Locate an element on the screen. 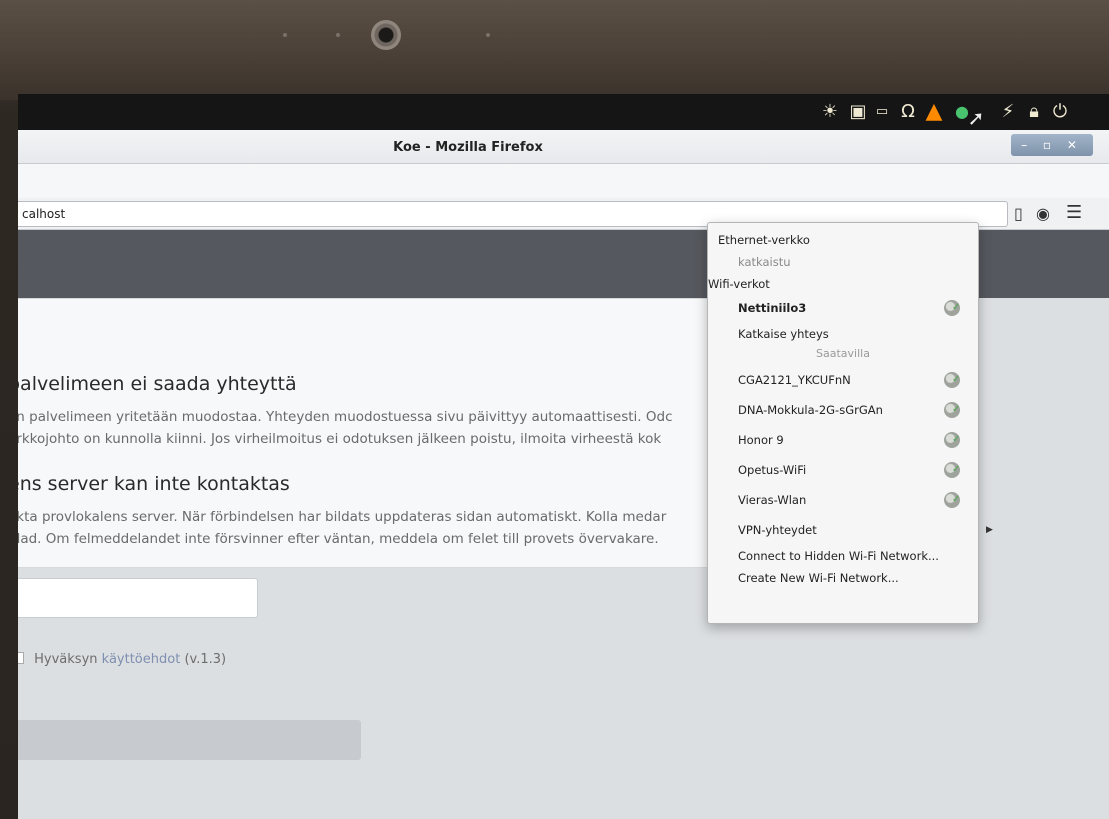 This screenshot has height=819, width=1109. power-icon: ⏻ is located at coordinates (1060, 112).